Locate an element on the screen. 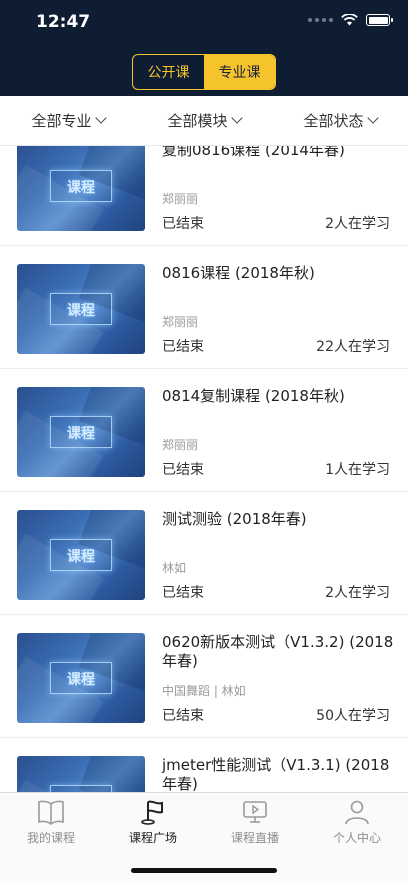 This screenshot has width=408, height=883. signal-icon is located at coordinates (320, 20).